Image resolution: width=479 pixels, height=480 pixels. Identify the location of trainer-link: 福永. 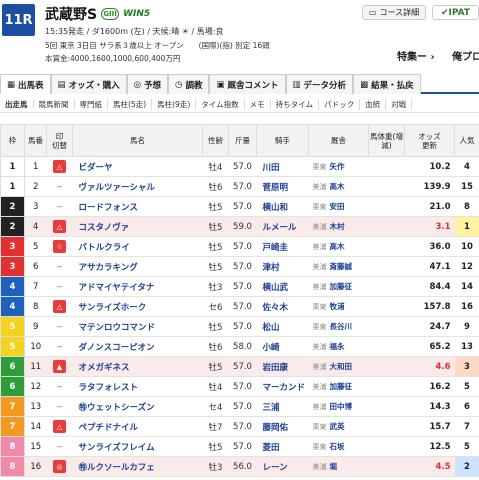
(337, 346).